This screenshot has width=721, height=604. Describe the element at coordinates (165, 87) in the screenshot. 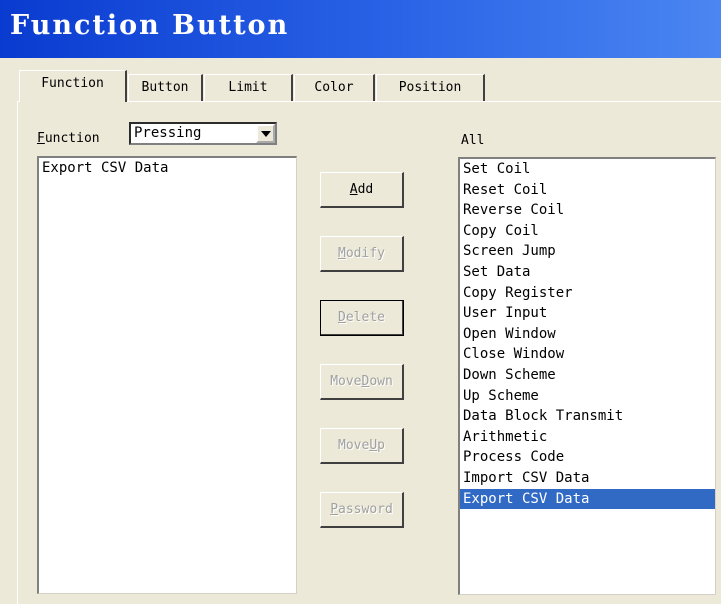

I see `tab-button: Button` at that location.